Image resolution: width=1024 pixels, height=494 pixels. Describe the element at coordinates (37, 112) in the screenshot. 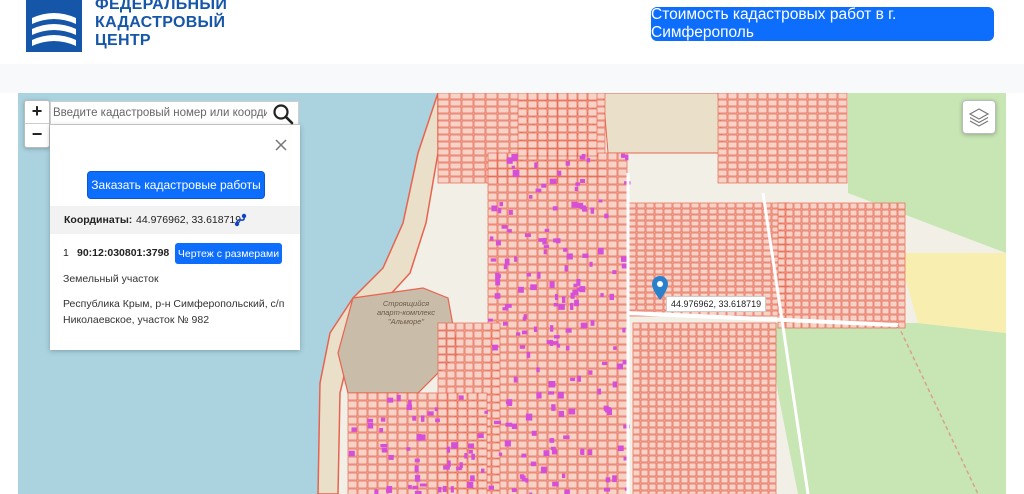

I see `zoom-in-button: +` at that location.